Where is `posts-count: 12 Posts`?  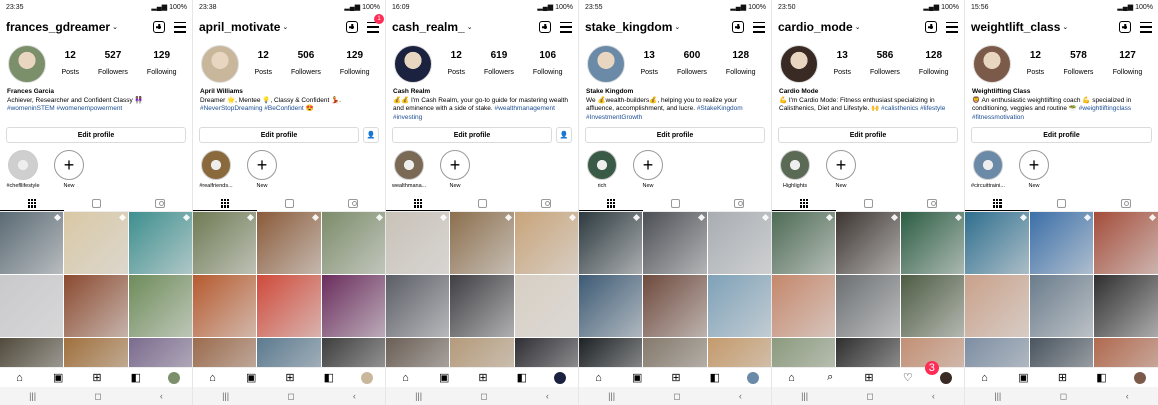 posts-count: 12 Posts is located at coordinates (456, 64).